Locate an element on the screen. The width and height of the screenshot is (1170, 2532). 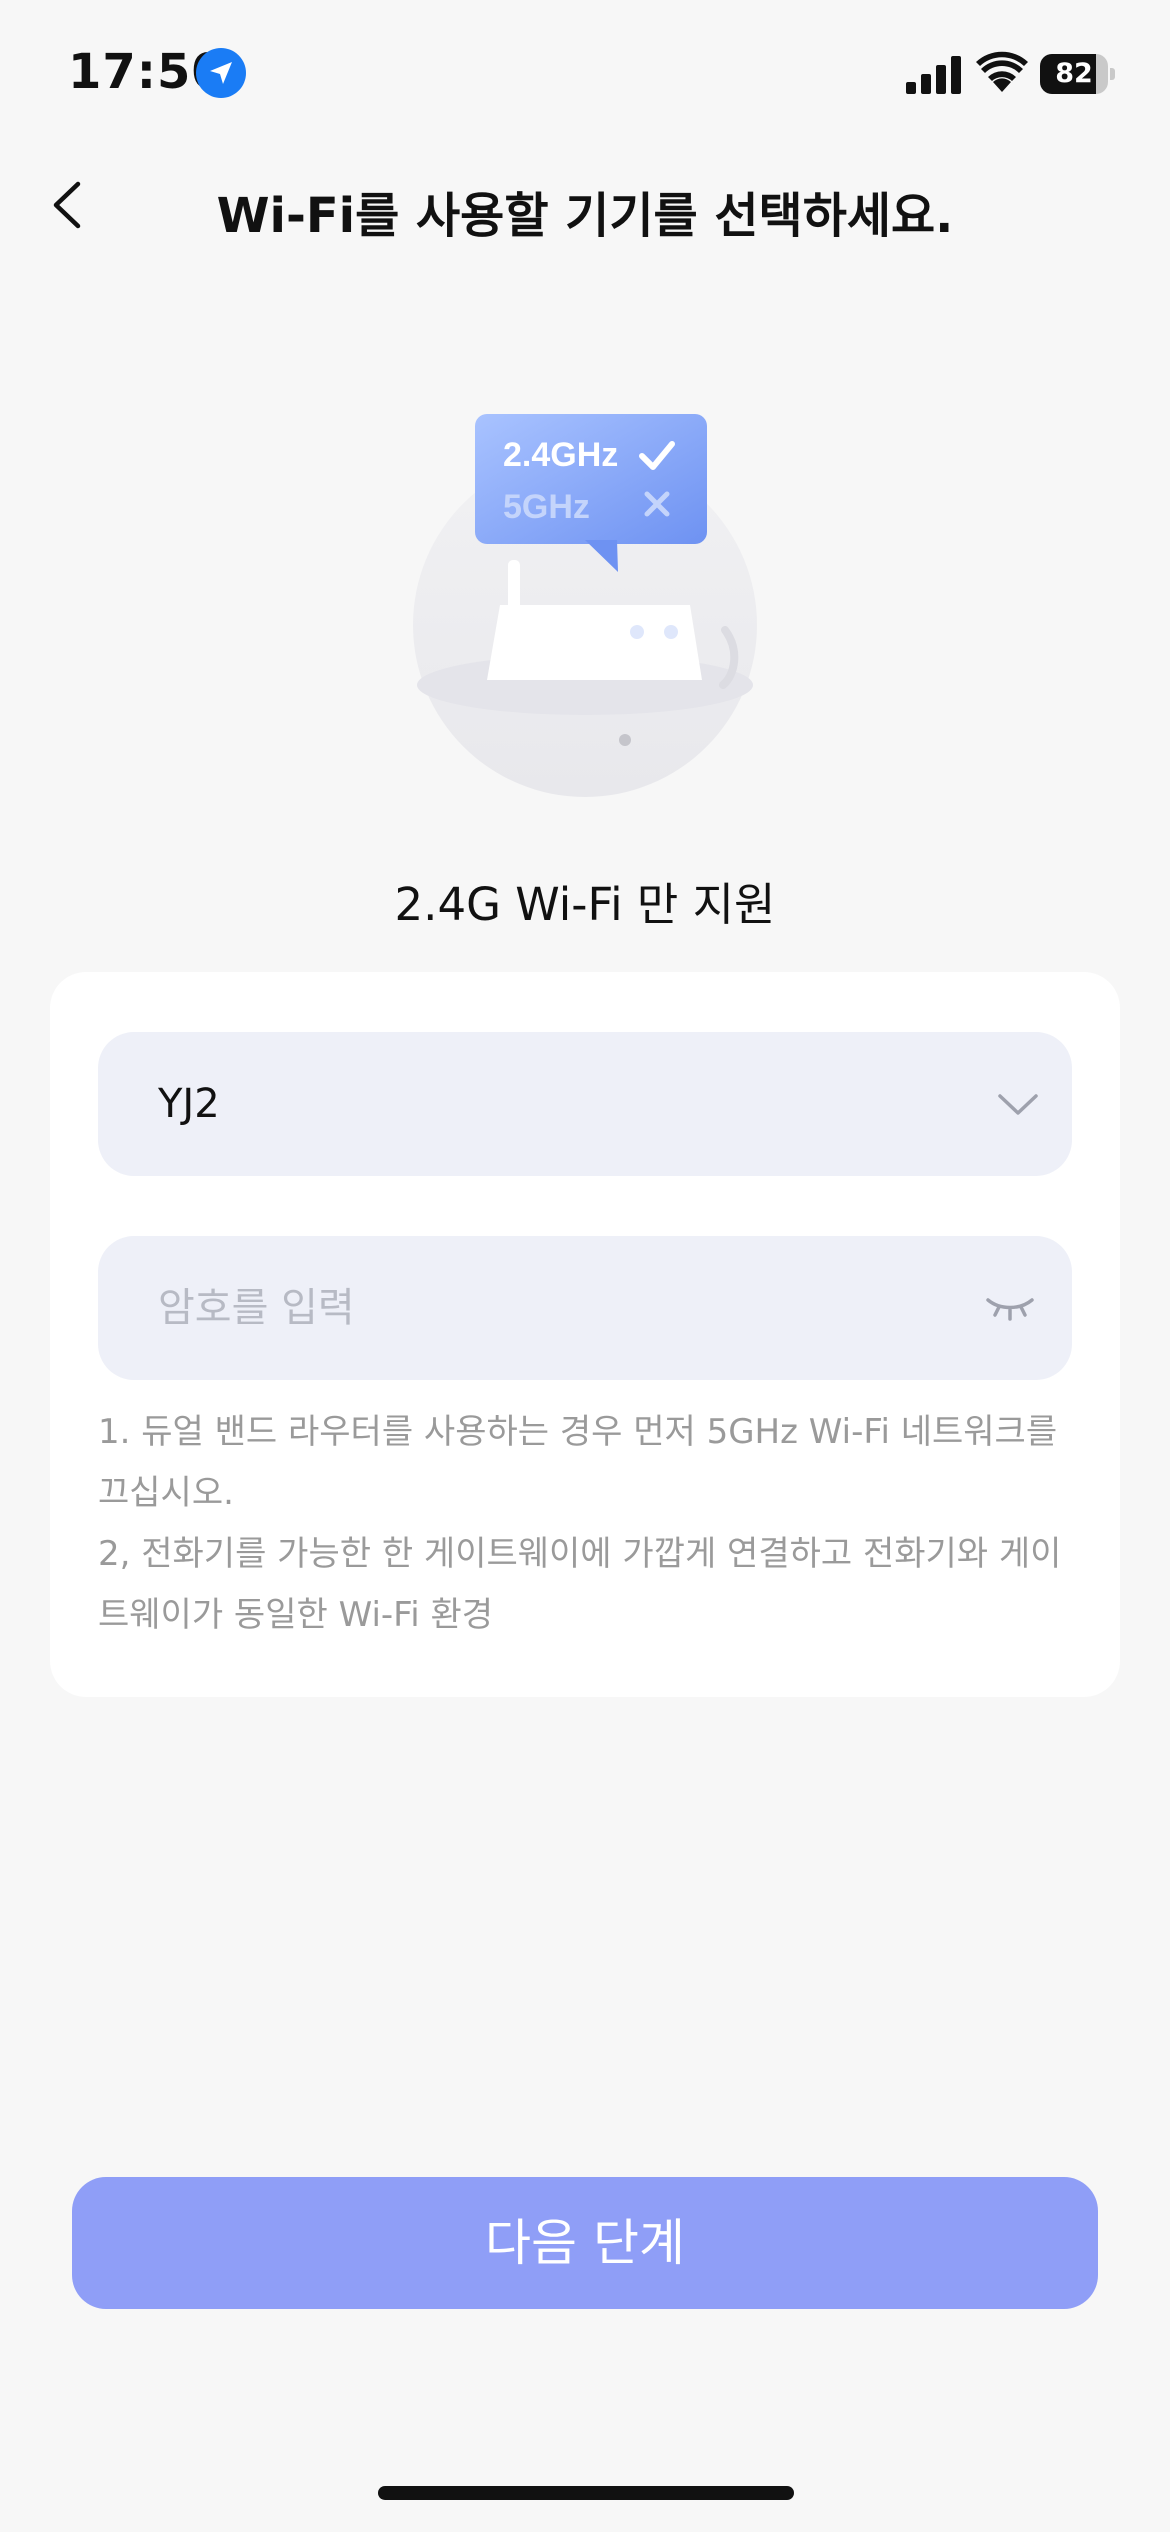
eye-closed-icon is located at coordinates (1010, 1308).